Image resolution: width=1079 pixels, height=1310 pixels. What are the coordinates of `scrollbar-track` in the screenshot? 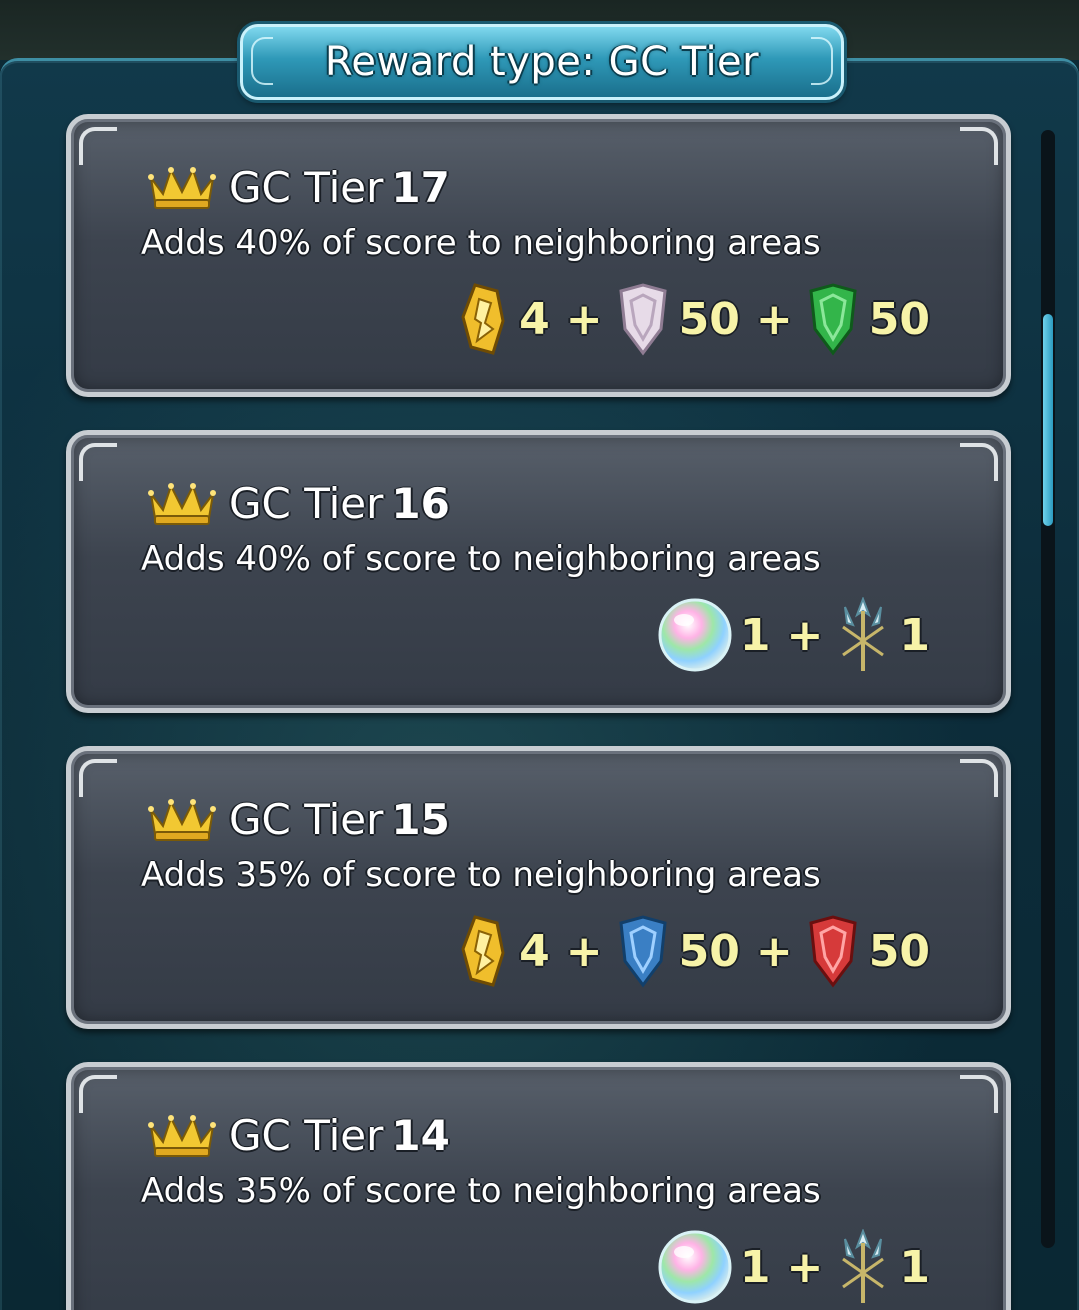 It's located at (1048, 689).